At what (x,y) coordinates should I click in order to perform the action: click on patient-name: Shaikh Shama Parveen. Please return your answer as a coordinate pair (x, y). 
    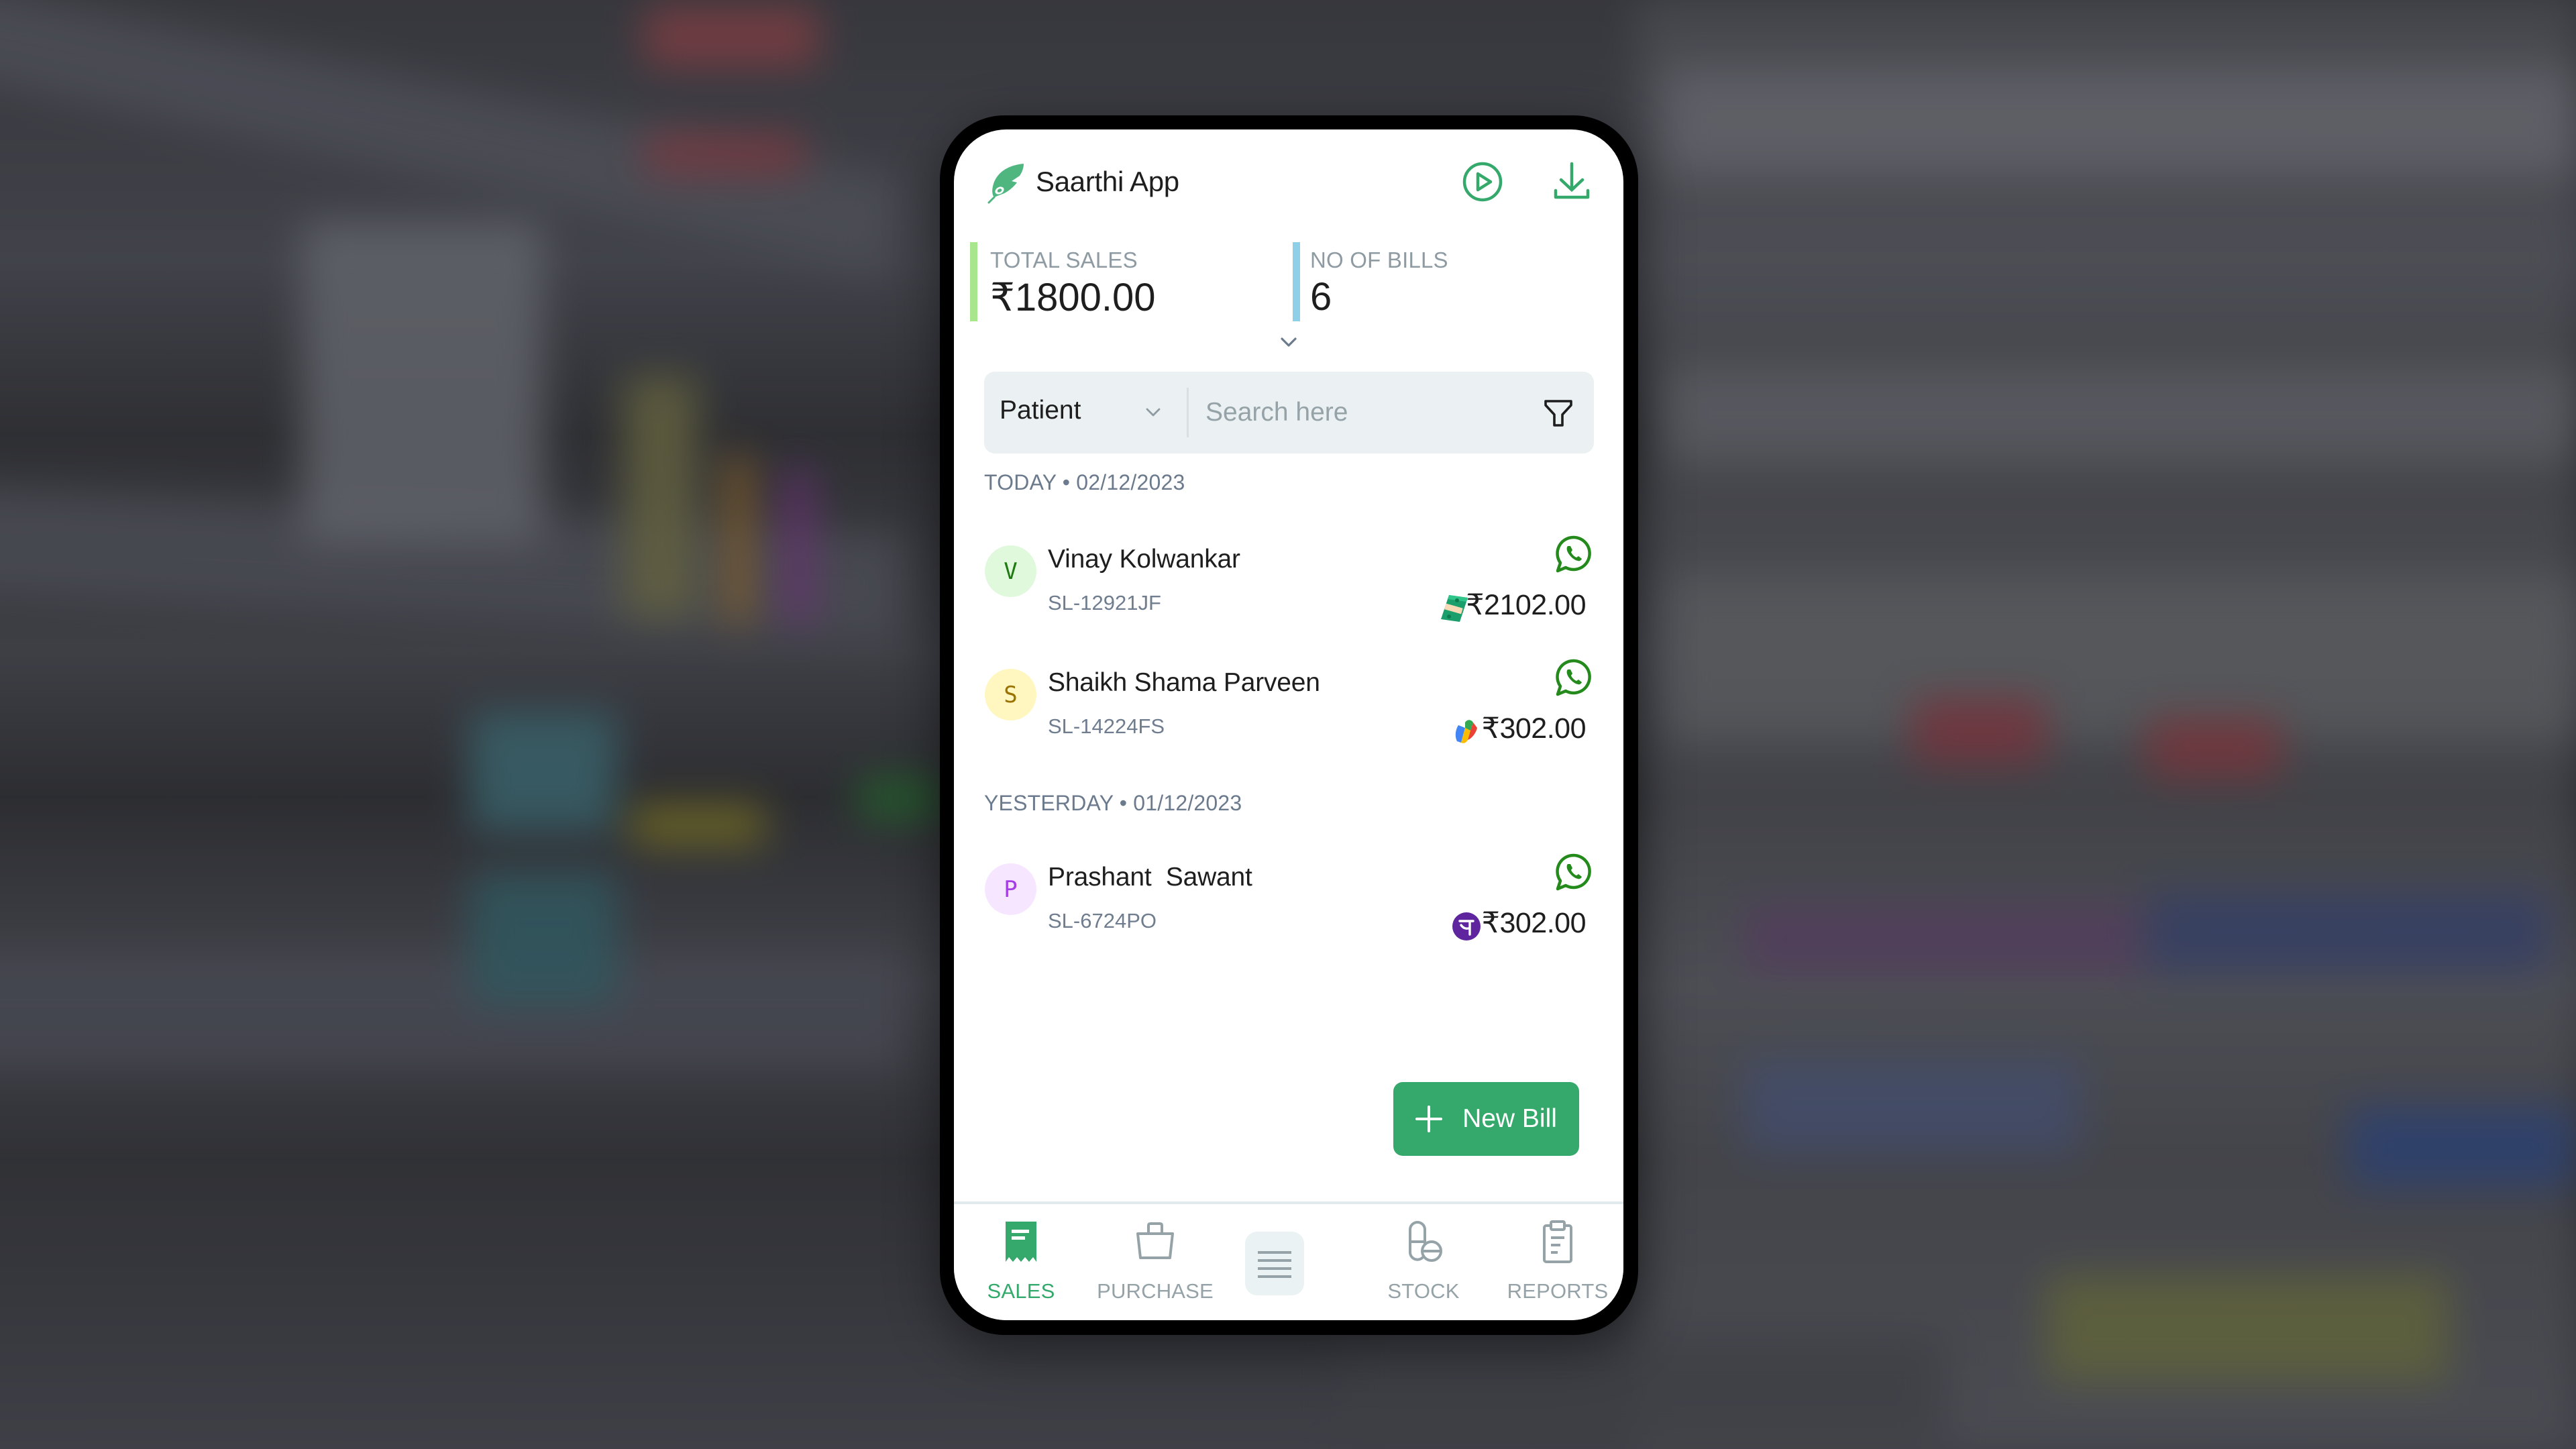
    Looking at the image, I should click on (1184, 682).